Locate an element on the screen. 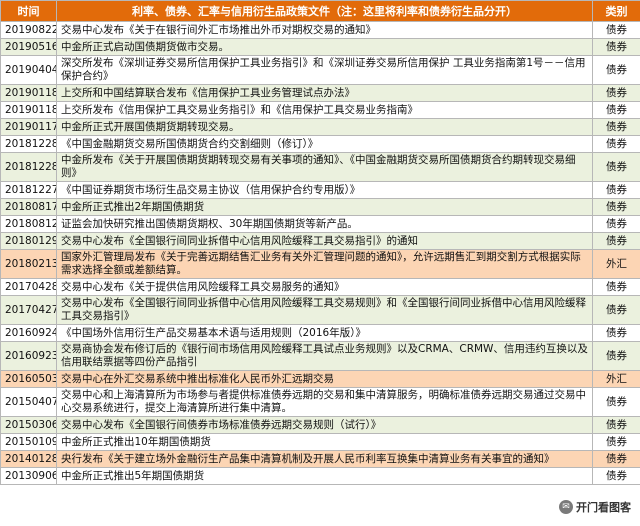  row-date: 20190404 is located at coordinates (28, 70).